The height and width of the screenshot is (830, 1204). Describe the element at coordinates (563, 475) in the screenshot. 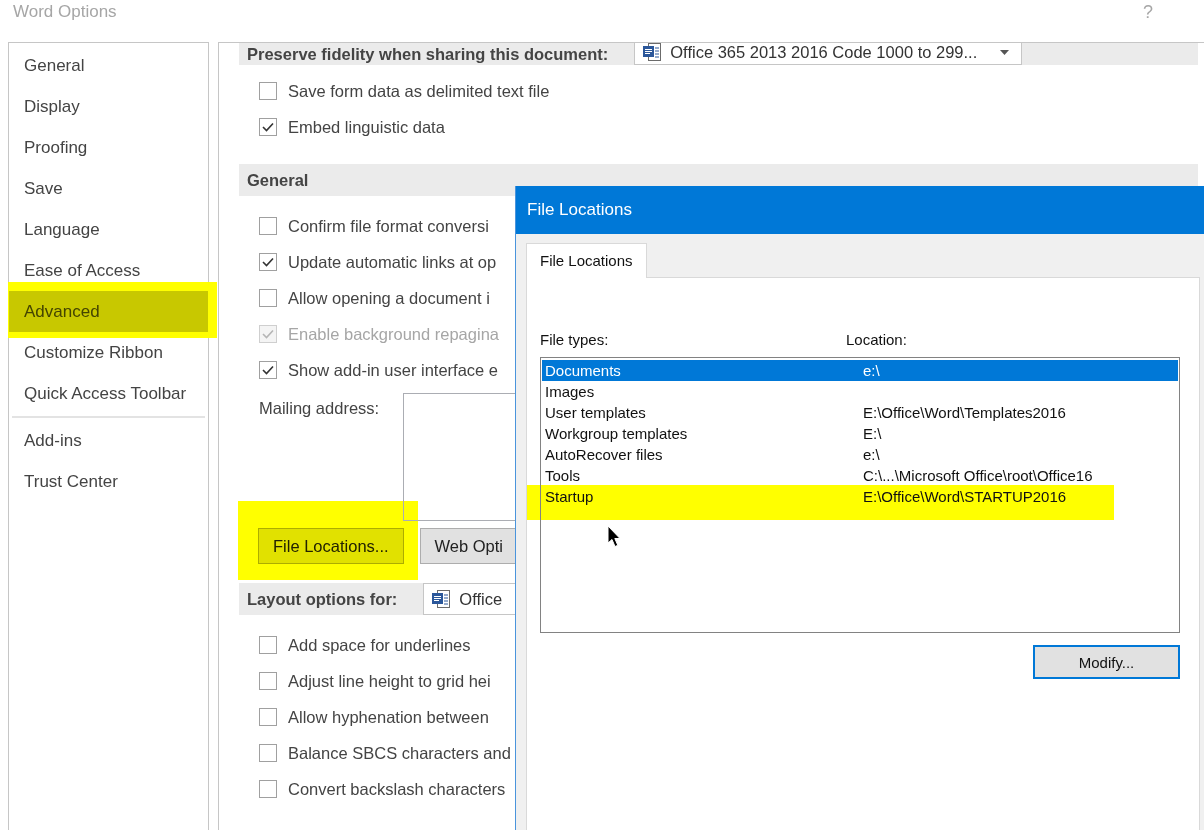

I see `file-type-cell-text: Tools` at that location.